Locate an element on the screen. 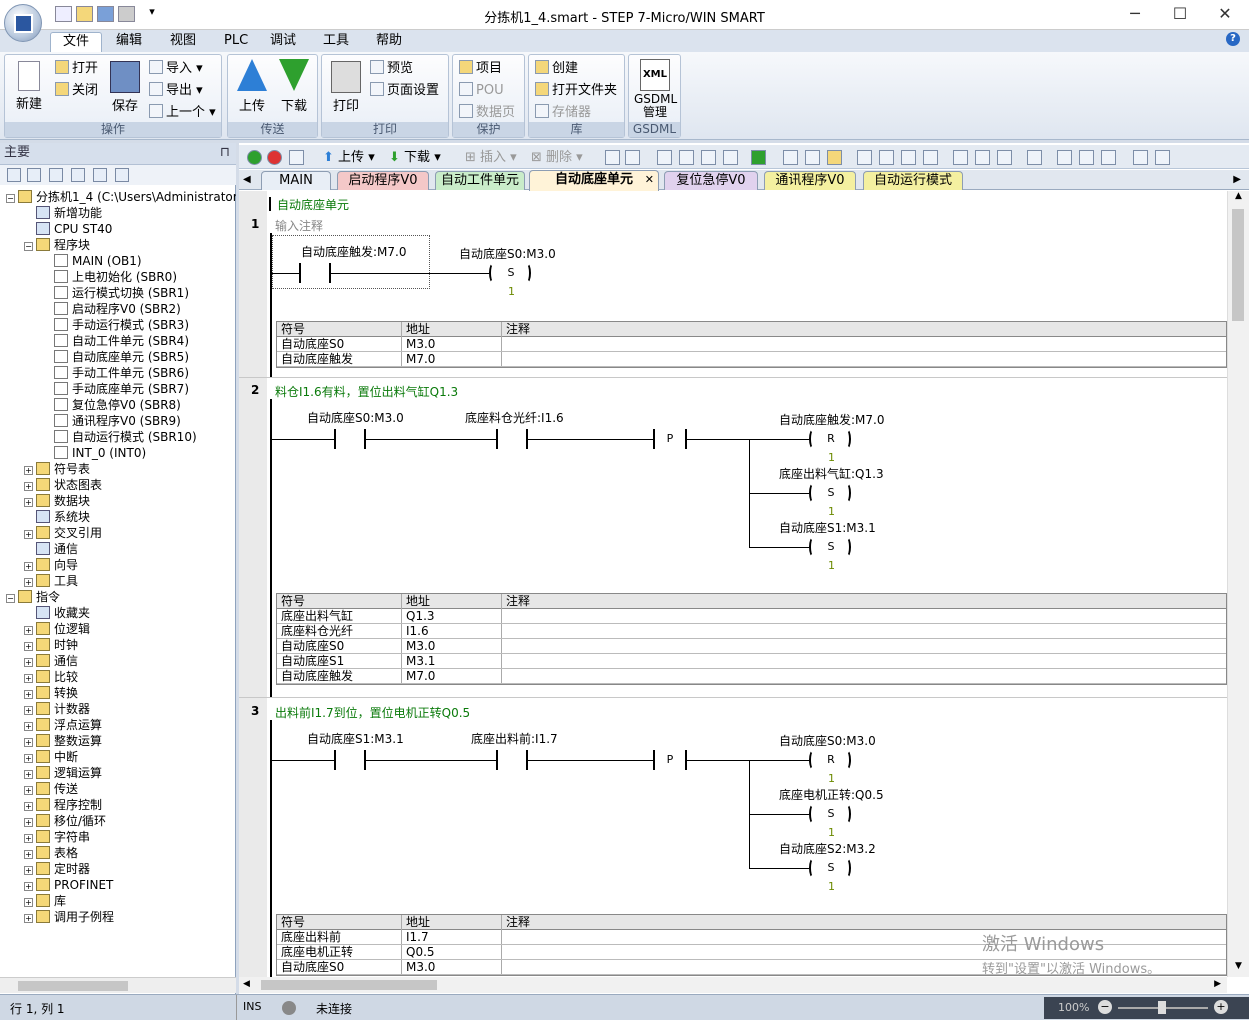 This screenshot has width=1249, height=1020. network-comment: 输入注释 is located at coordinates (299, 225).